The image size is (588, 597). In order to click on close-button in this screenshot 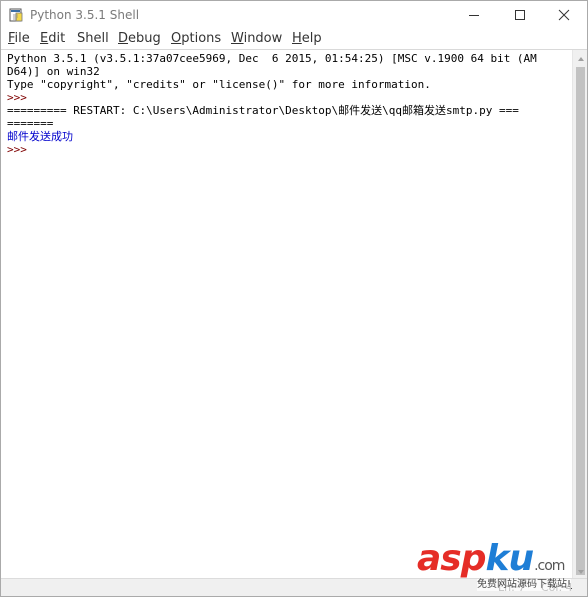, I will do `click(564, 15)`.